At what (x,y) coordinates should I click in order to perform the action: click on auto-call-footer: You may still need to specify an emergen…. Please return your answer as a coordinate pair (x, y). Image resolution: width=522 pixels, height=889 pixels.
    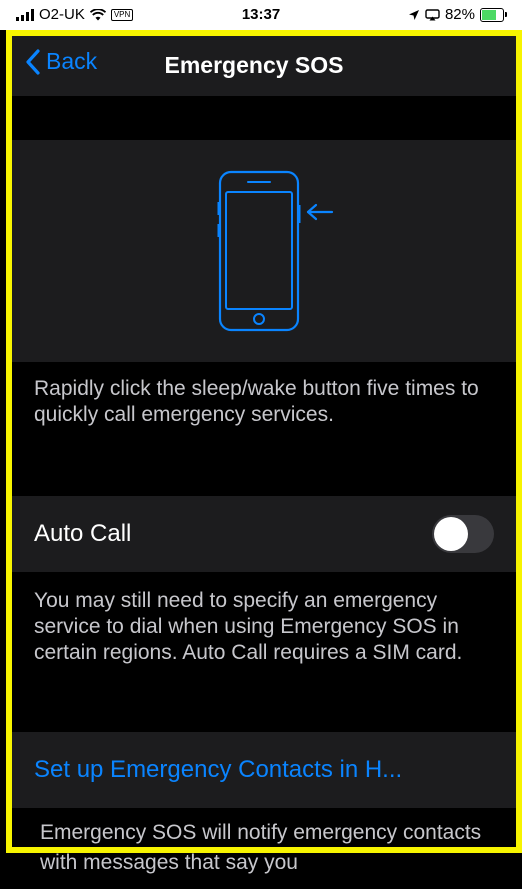
    Looking at the image, I should click on (248, 626).